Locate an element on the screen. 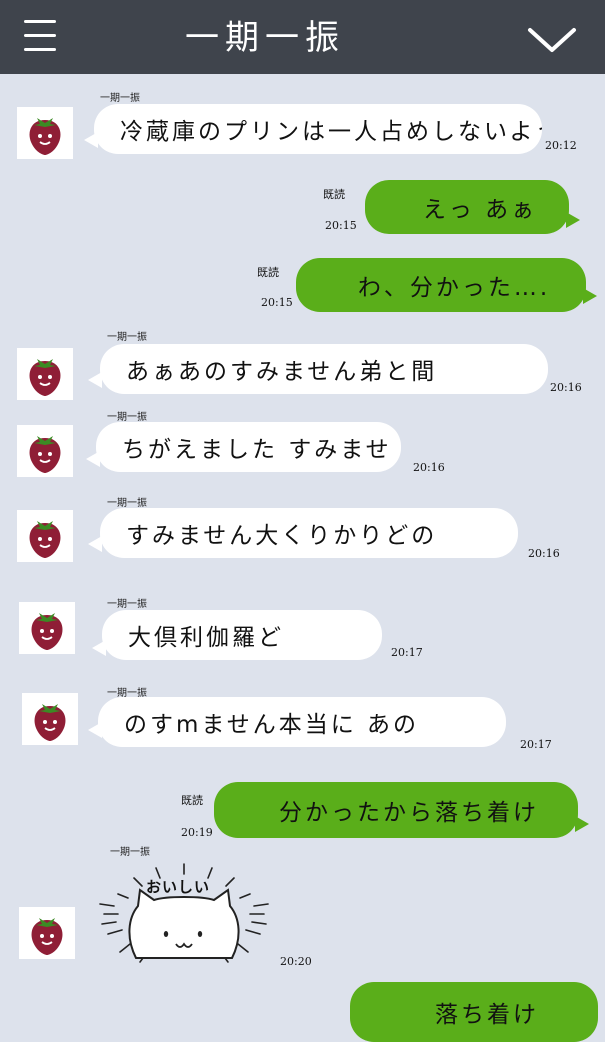 The width and height of the screenshot is (605, 1042). outgoing-message: わ、分かった…. is located at coordinates (441, 285).